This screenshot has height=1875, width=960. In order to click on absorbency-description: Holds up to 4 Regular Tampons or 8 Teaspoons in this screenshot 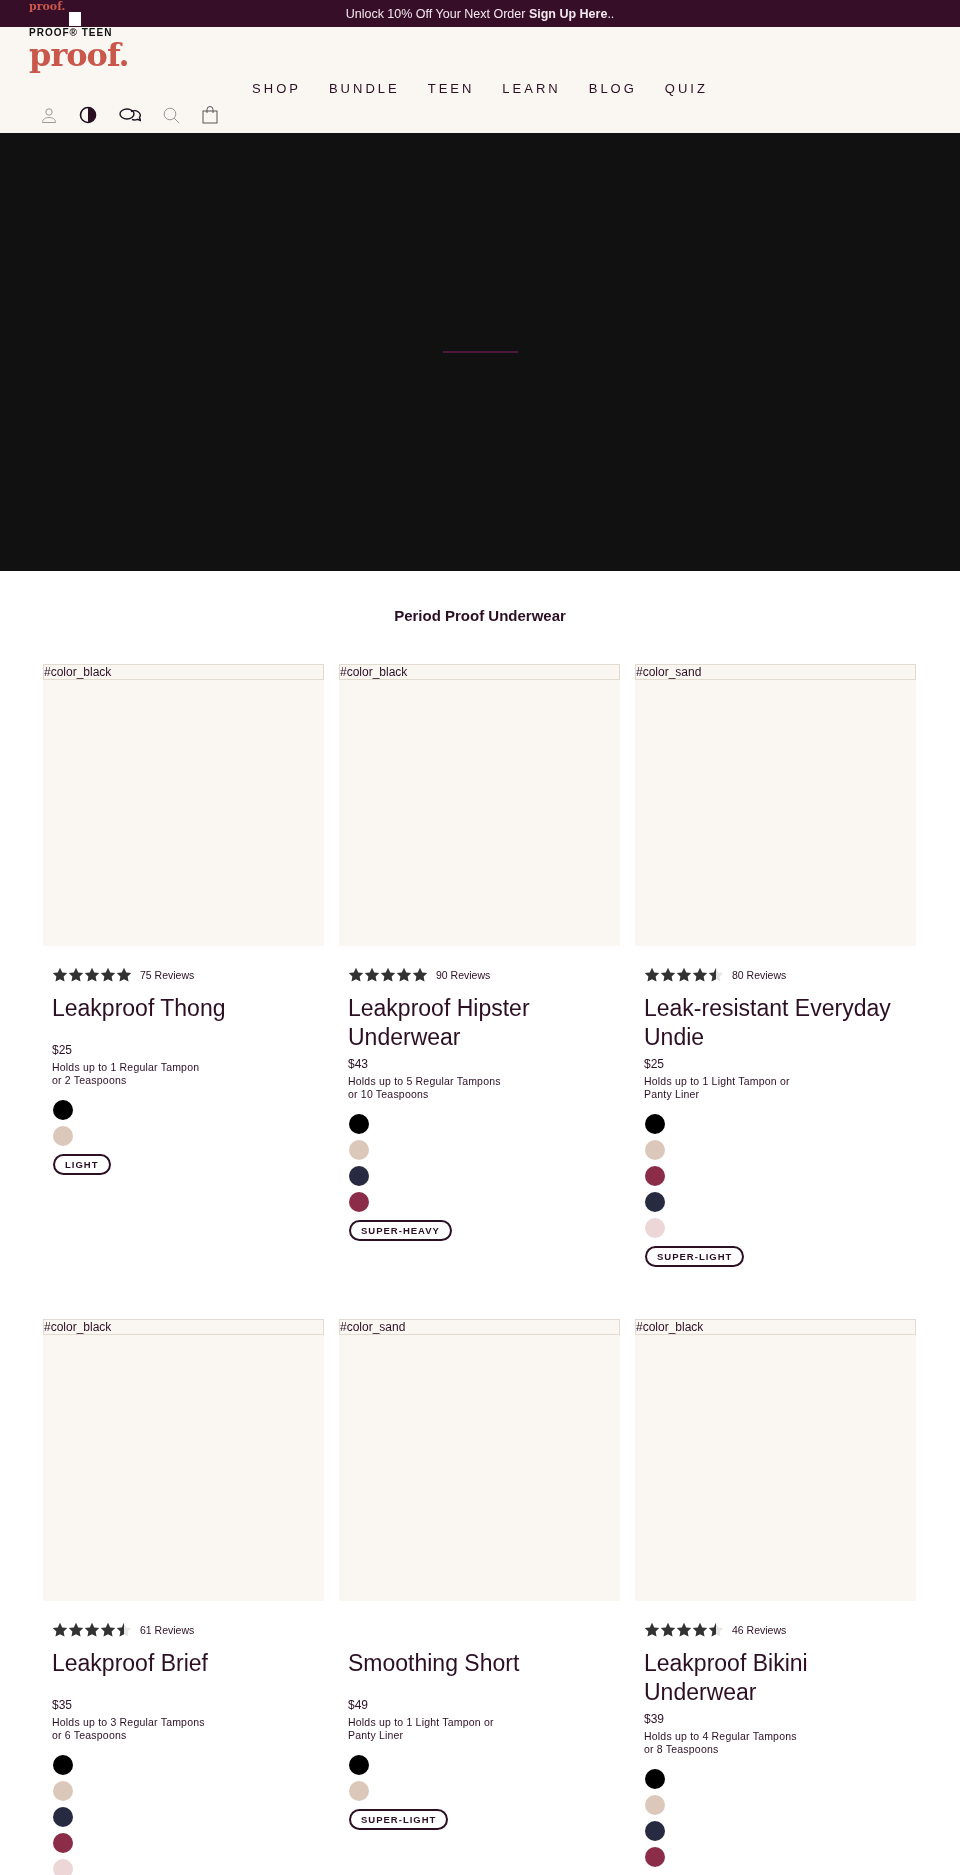, I will do `click(720, 1742)`.